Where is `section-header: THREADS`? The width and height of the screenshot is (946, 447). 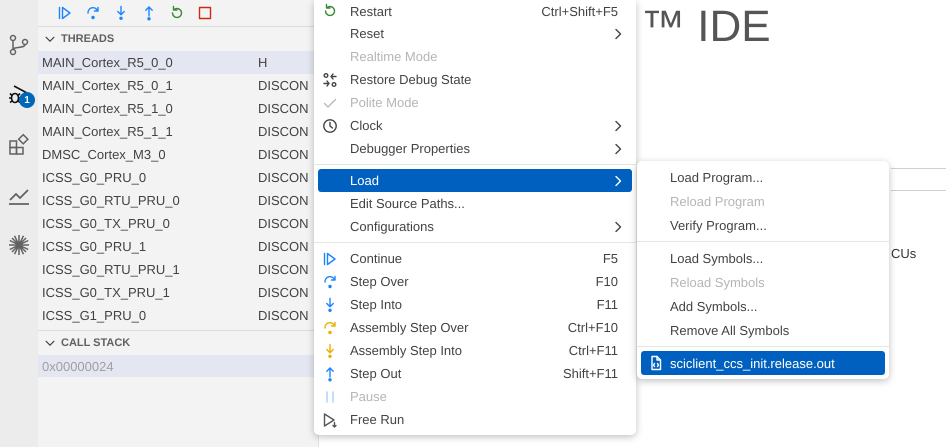
section-header: THREADS is located at coordinates (178, 39).